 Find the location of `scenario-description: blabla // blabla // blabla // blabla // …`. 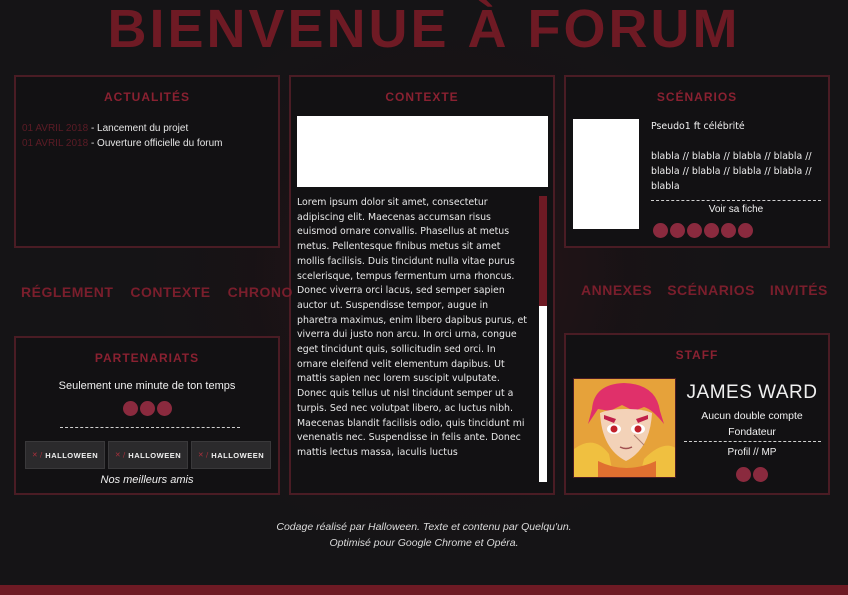

scenario-description: blabla // blabla // blabla // blabla // … is located at coordinates (731, 171).